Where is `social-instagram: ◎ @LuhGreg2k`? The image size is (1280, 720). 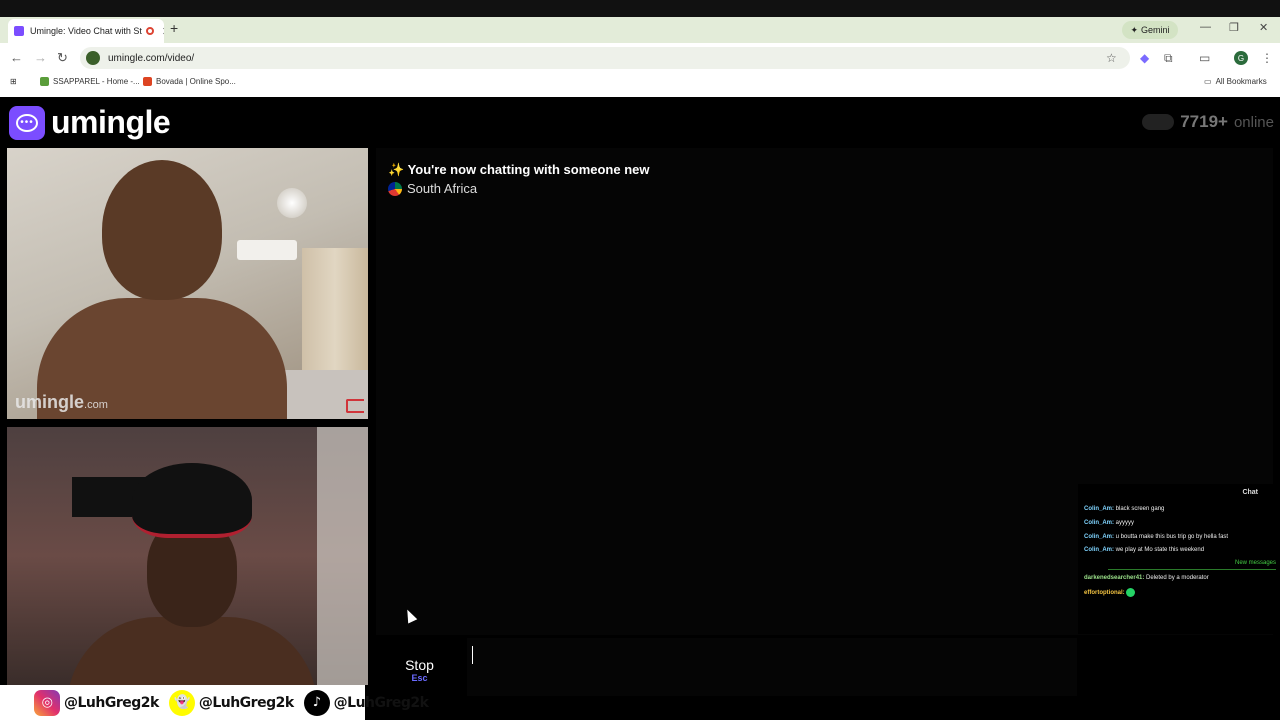
social-instagram: ◎ @LuhGreg2k is located at coordinates (96, 702).